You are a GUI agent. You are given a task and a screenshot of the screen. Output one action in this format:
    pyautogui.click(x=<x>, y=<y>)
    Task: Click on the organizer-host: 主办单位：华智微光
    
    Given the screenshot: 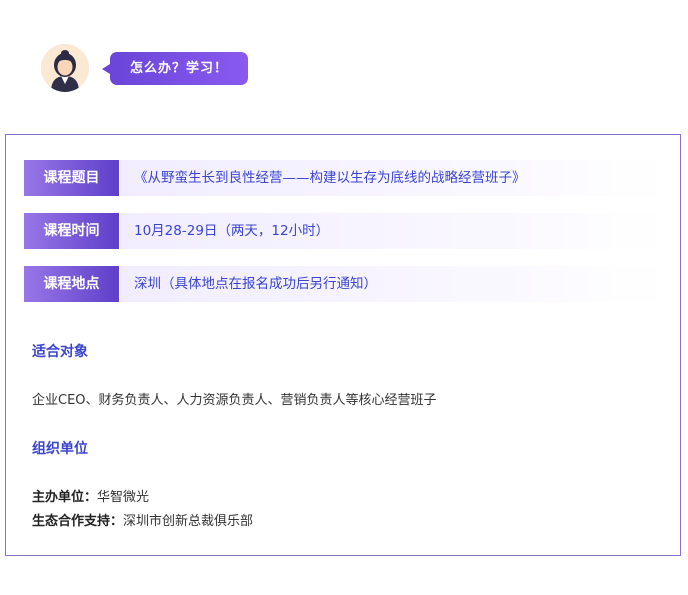 What is the action you would take?
    pyautogui.click(x=90, y=495)
    